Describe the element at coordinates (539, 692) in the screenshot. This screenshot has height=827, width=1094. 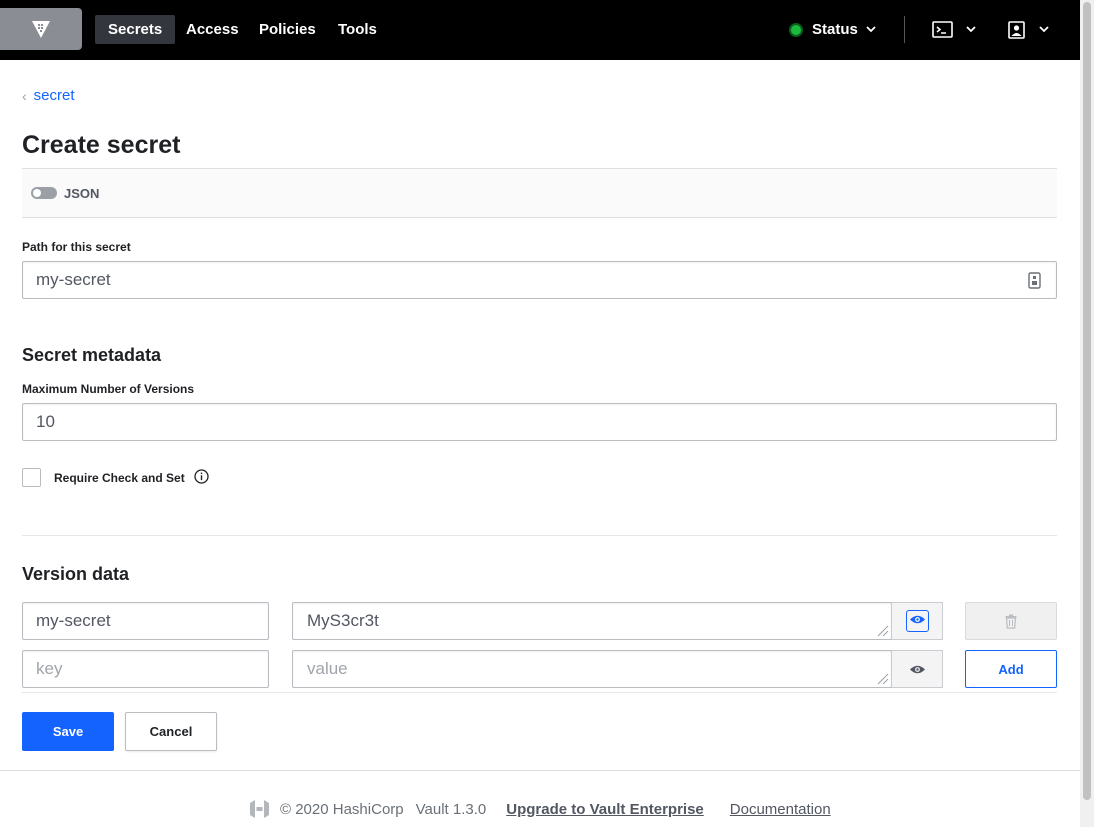
I see `rows-divider` at that location.